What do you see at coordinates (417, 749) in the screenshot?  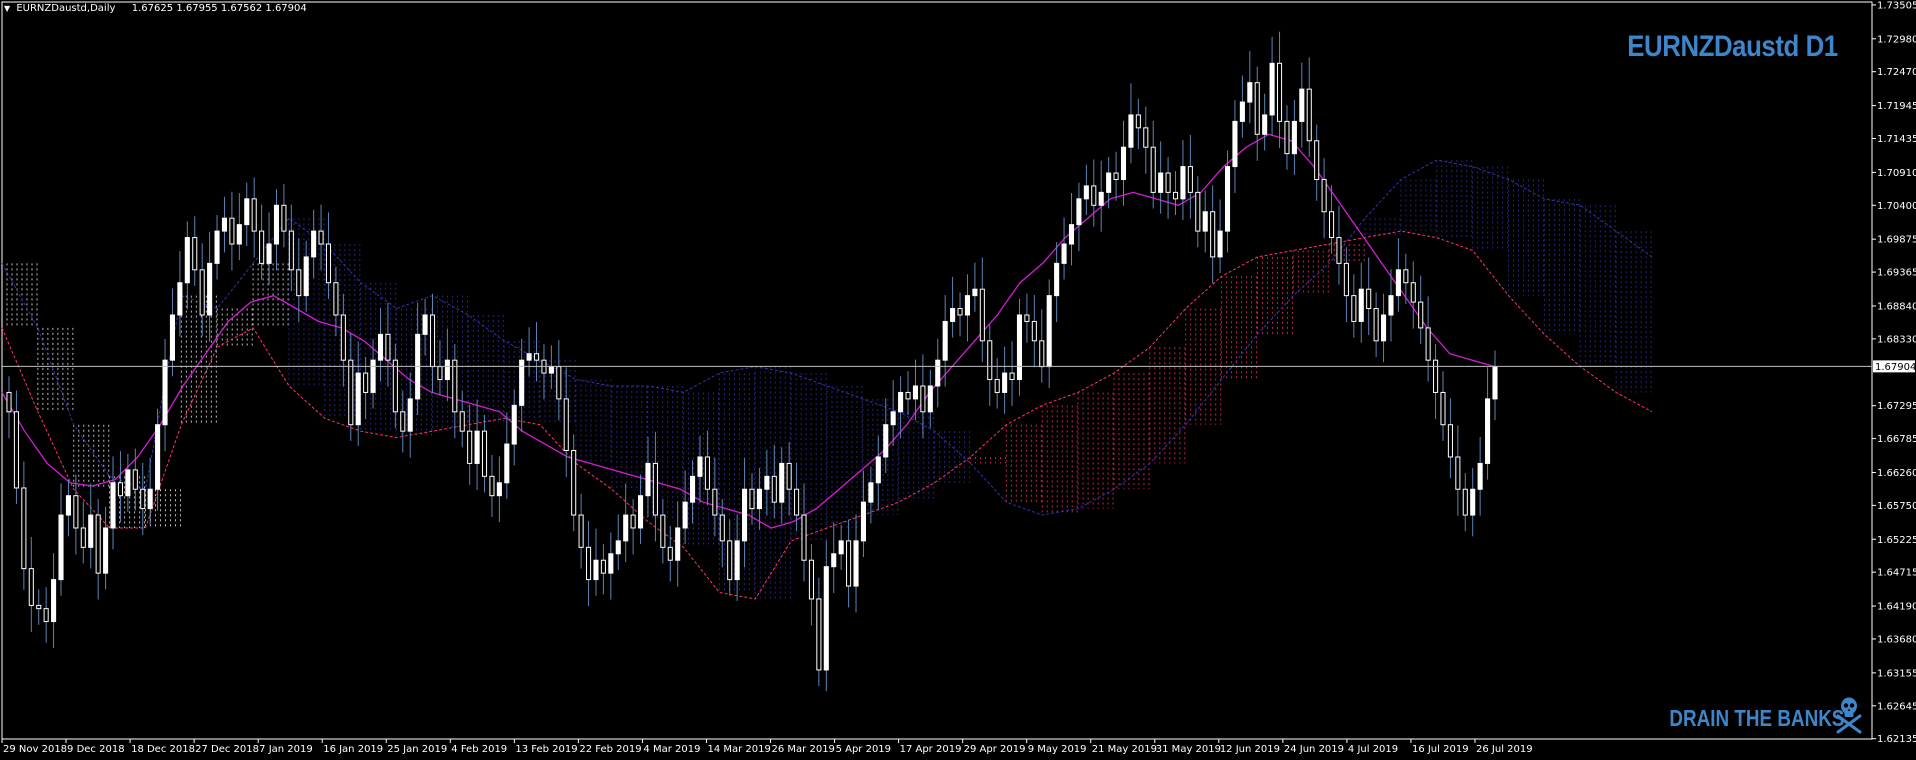 I see `x-tick-label: 25 Jan 2019` at bounding box center [417, 749].